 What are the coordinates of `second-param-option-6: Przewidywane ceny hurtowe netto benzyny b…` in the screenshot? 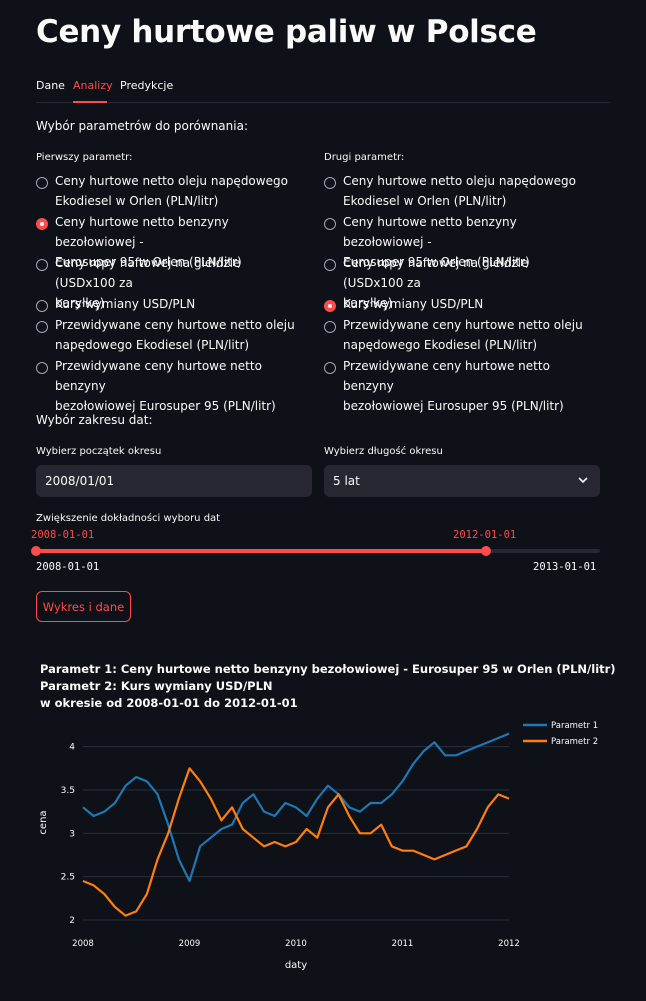 It's located at (456, 387).